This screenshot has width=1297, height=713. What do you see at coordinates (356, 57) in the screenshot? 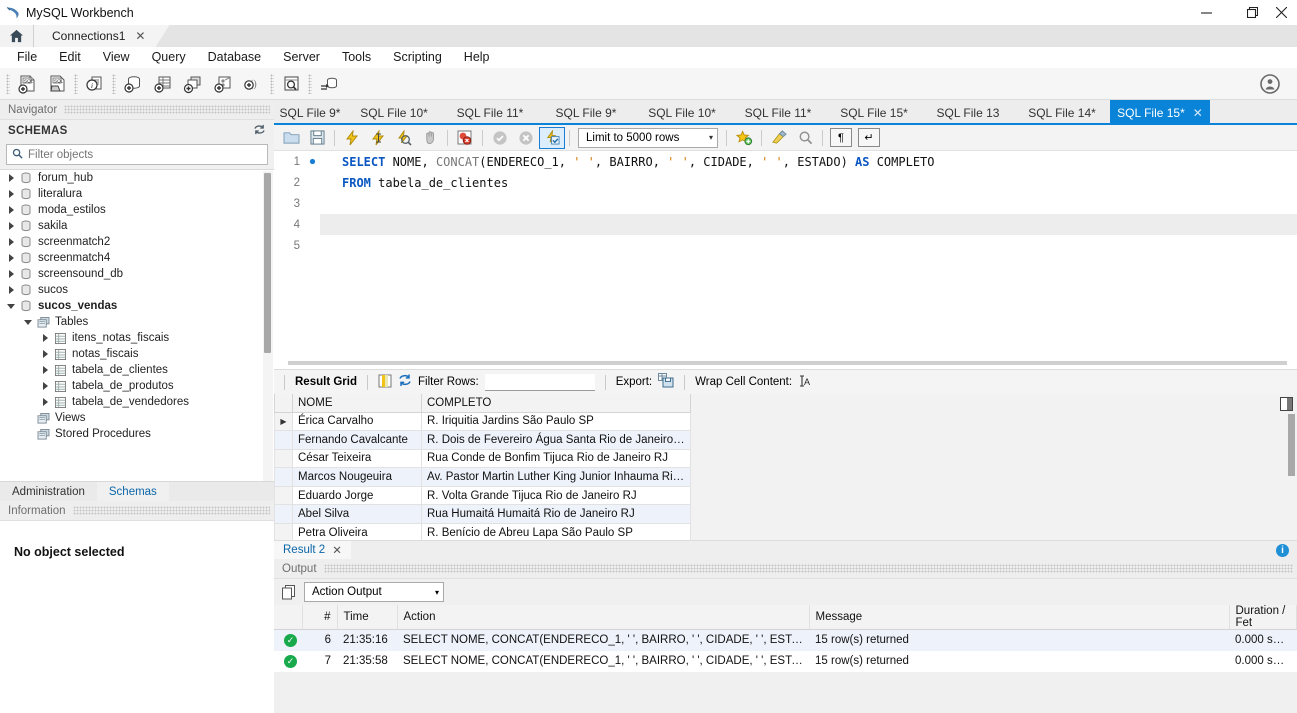
I see `menu-tools: Tools` at bounding box center [356, 57].